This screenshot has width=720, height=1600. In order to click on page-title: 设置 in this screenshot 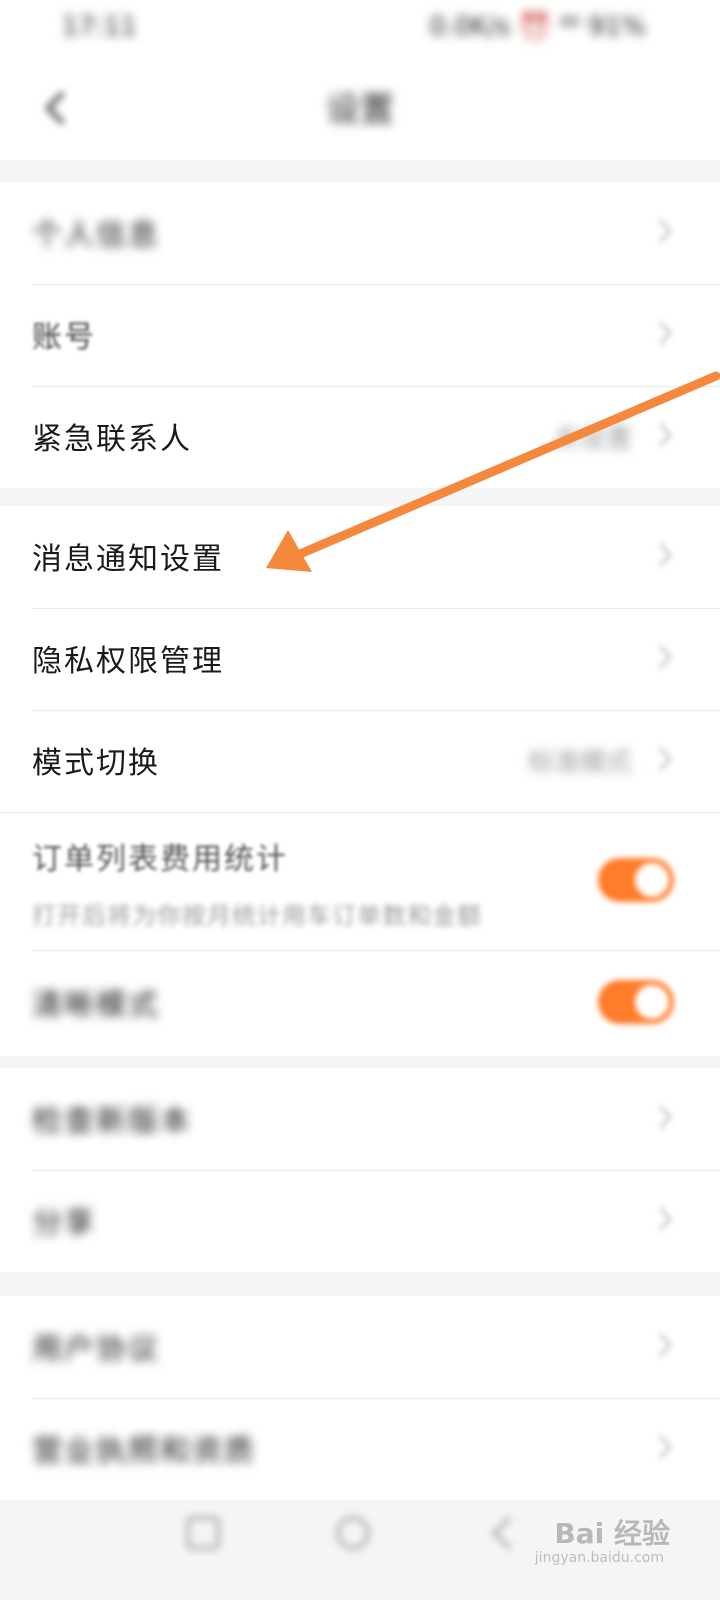, I will do `click(360, 110)`.